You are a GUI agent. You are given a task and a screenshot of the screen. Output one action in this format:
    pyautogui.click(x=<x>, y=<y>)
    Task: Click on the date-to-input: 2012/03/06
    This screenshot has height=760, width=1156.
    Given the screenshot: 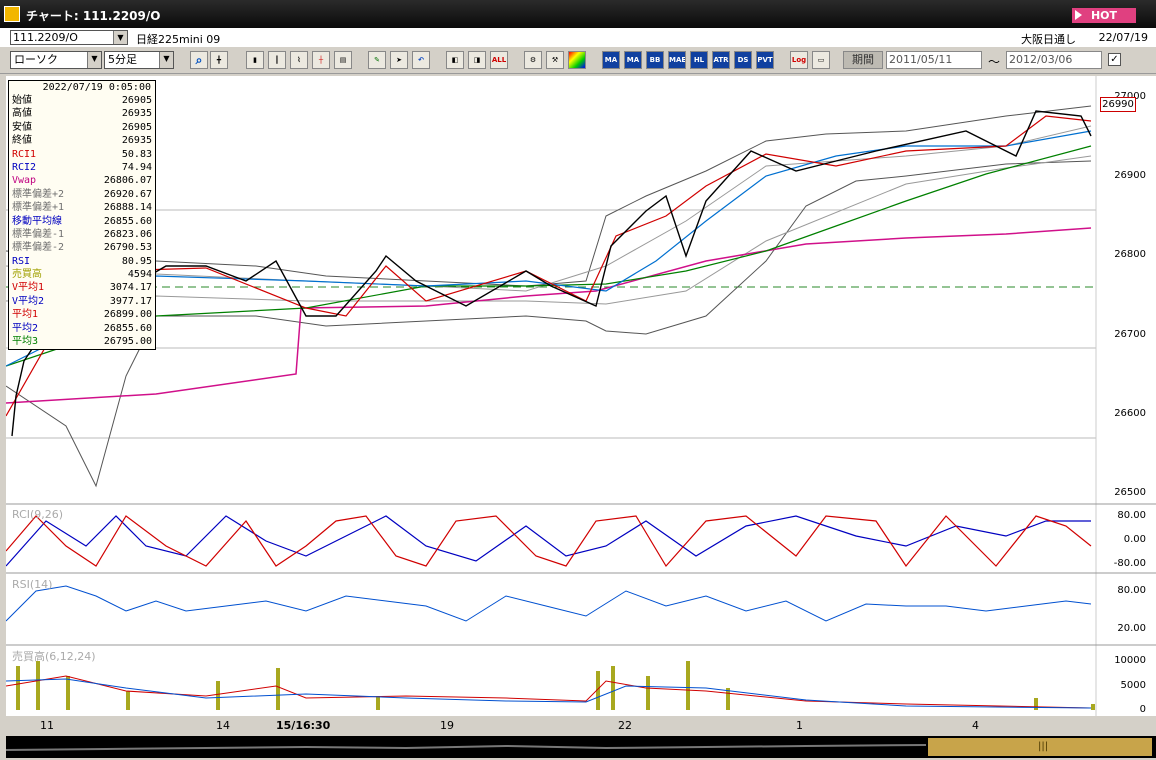 What is the action you would take?
    pyautogui.click(x=1054, y=60)
    